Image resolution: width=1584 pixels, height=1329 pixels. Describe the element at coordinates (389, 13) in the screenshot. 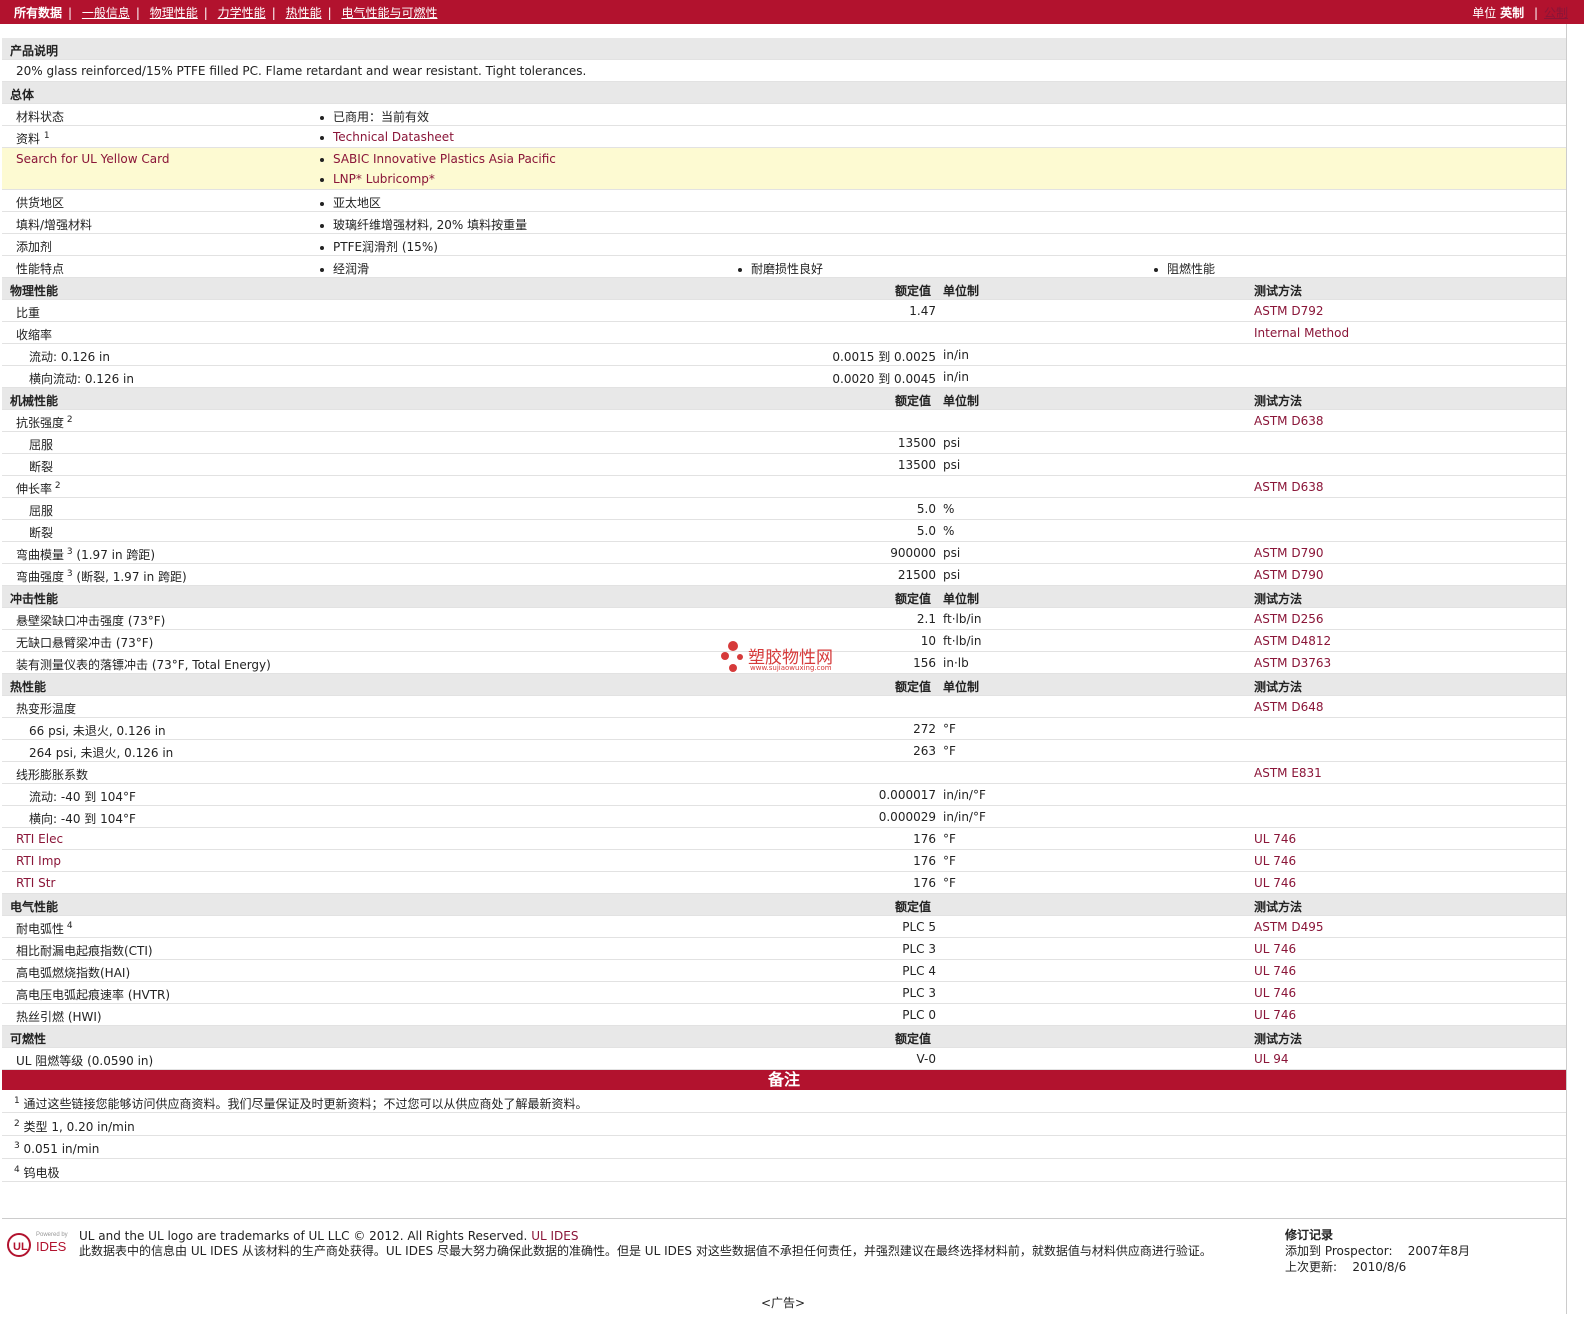

I see `nav-electrical-flammability: 电气性能与可燃性` at that location.